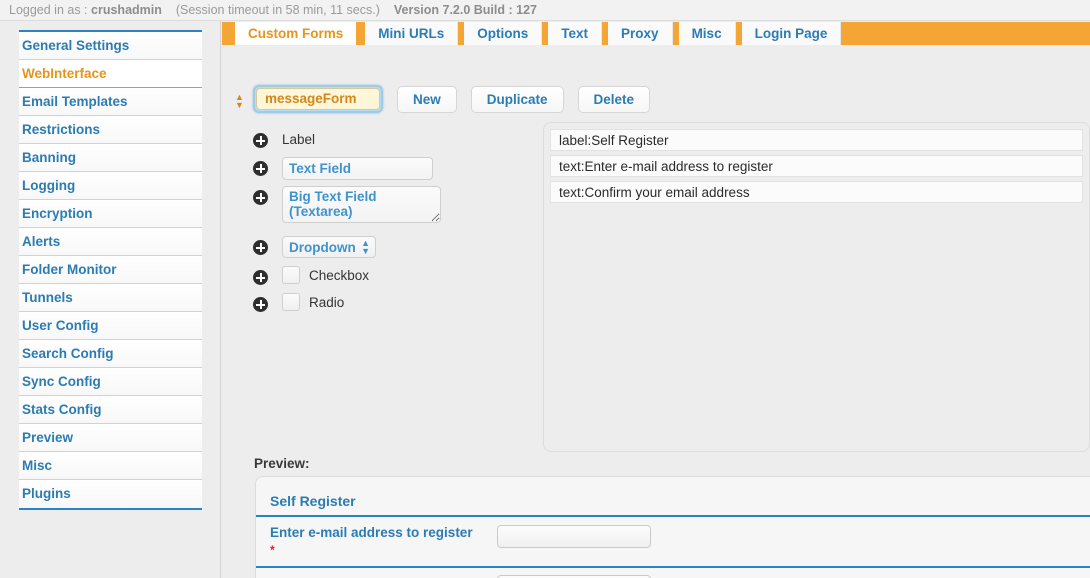 The height and width of the screenshot is (578, 1090). What do you see at coordinates (705, 33) in the screenshot?
I see `tab-misc: Misc` at bounding box center [705, 33].